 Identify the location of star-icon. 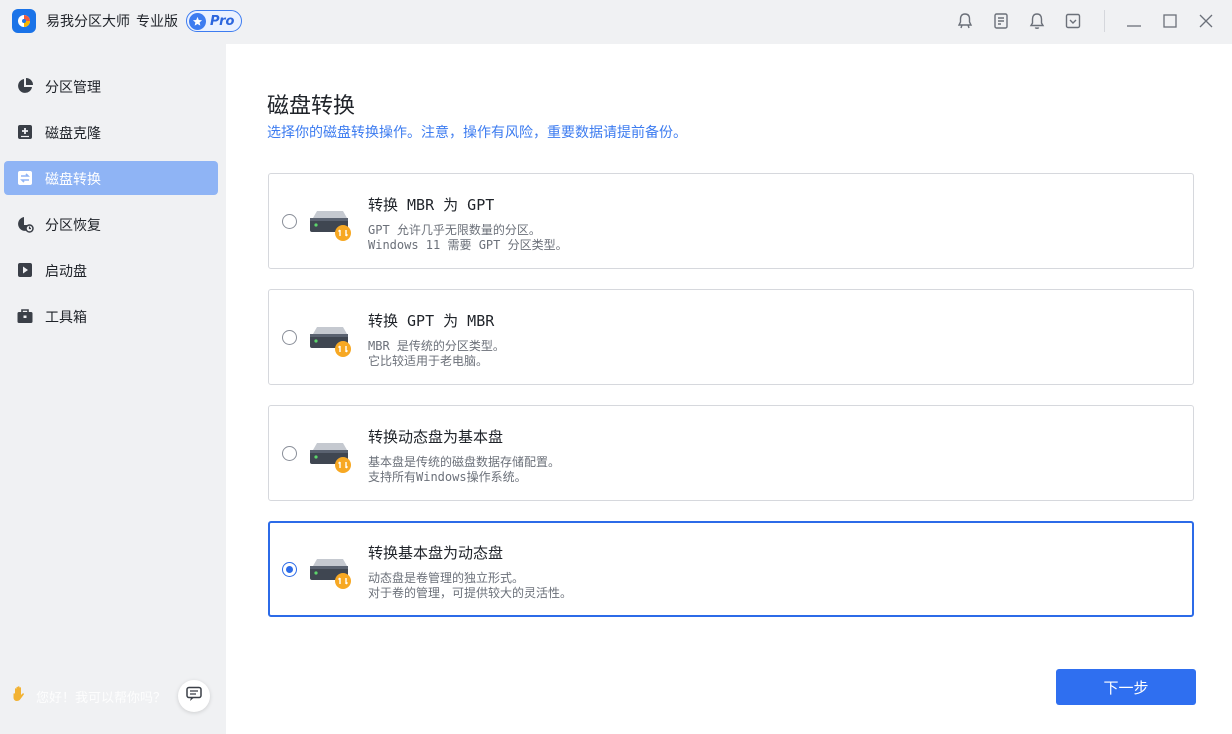
(197, 21).